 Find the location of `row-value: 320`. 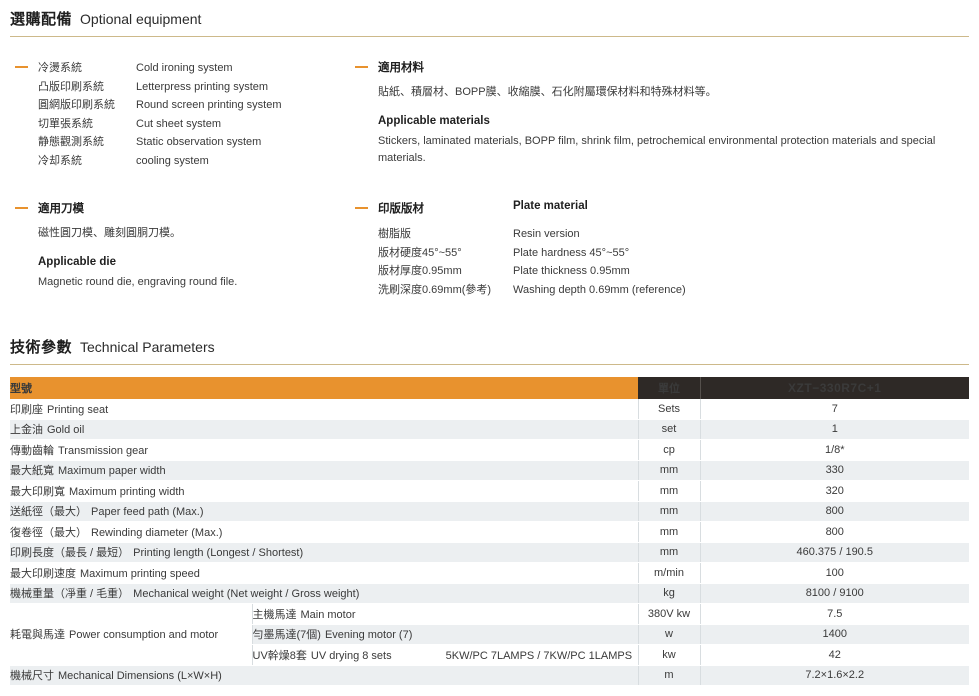

row-value: 320 is located at coordinates (834, 491).